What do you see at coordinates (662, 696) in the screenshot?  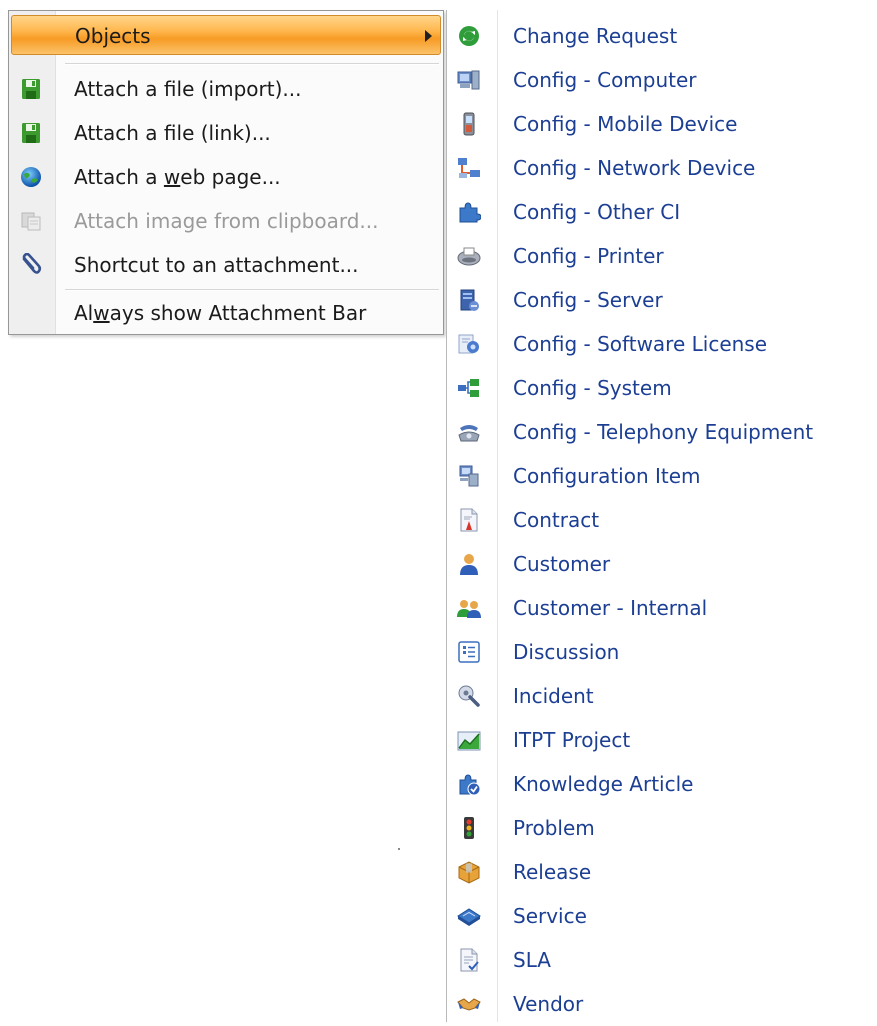 I see `submenu-item-incident: Incident` at bounding box center [662, 696].